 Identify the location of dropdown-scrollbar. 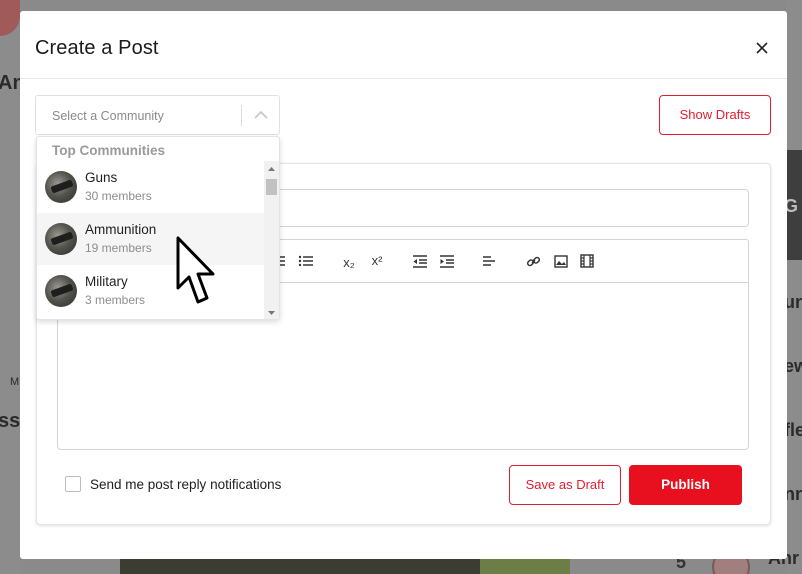
(271, 240).